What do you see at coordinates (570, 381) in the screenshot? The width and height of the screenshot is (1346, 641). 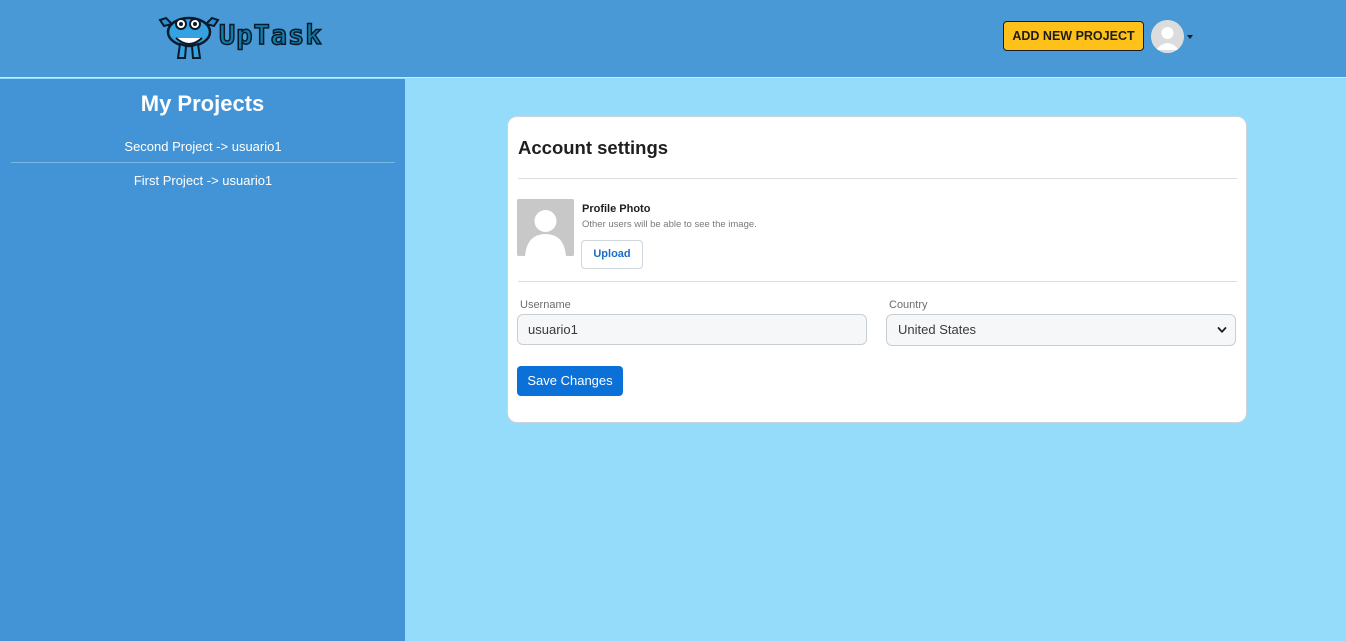 I see `save-changes-button: Save Changes` at bounding box center [570, 381].